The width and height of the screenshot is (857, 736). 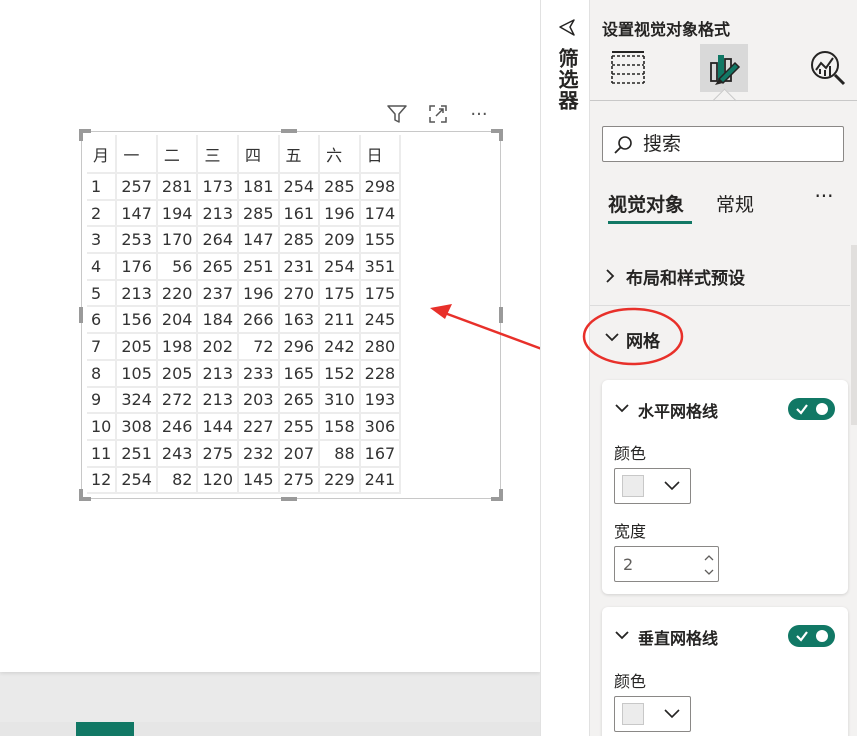 What do you see at coordinates (102, 453) in the screenshot?
I see `row-header-cell: 11` at bounding box center [102, 453].